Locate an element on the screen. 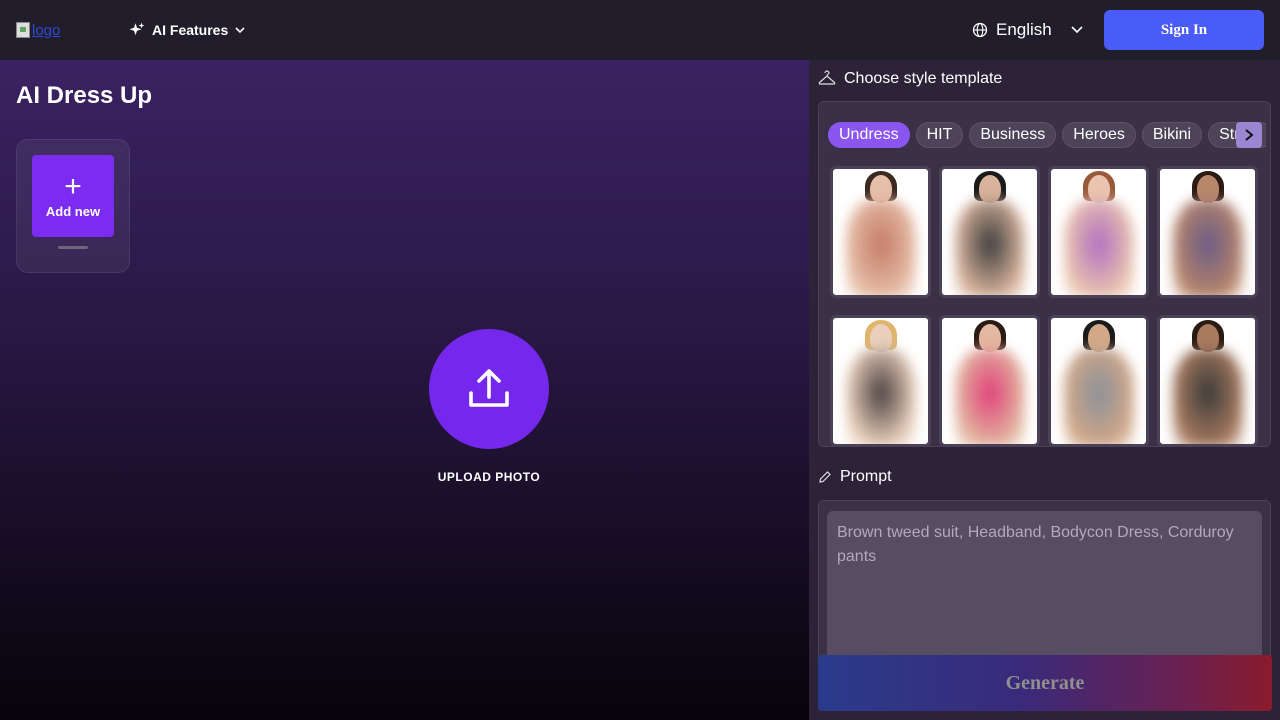  language-label: English is located at coordinates (1024, 29).